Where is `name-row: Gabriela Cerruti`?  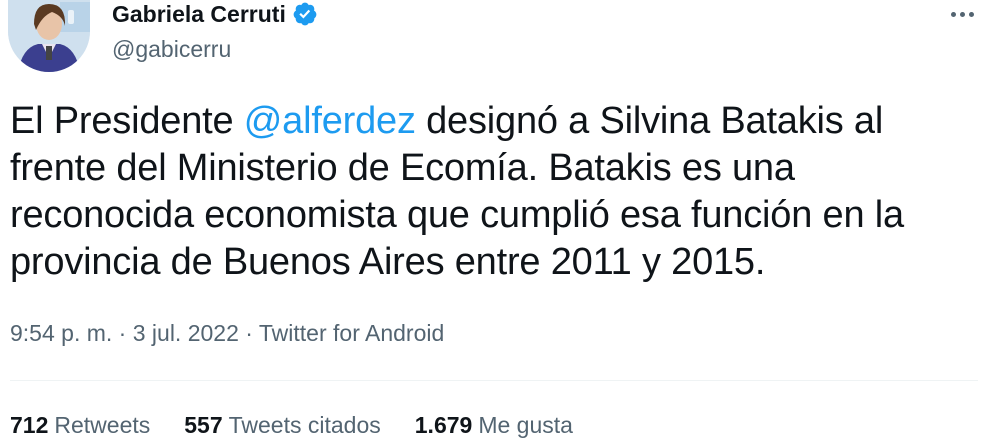
name-row: Gabriela Cerruti is located at coordinates (215, 14).